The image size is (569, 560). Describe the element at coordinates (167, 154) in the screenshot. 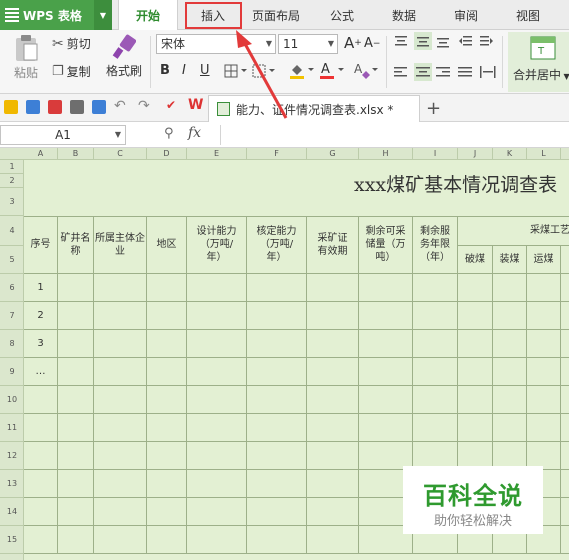

I see `col-header-d: D` at that location.